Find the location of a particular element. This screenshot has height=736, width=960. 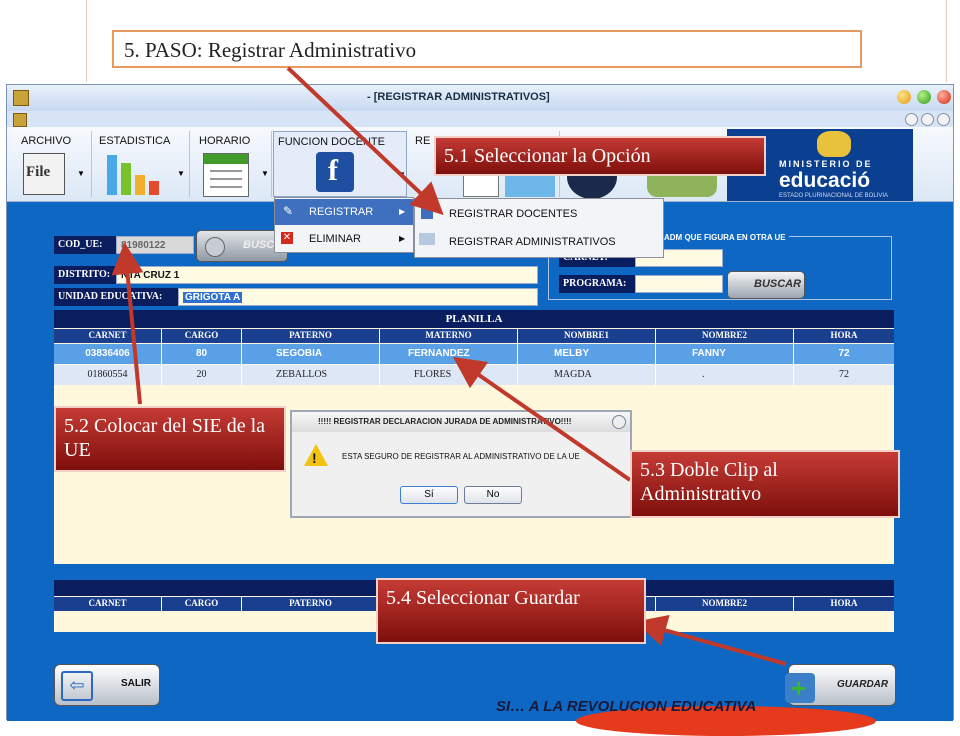

callout-step-5-4: 5.4 Seleccionar Guardar is located at coordinates (511, 611).